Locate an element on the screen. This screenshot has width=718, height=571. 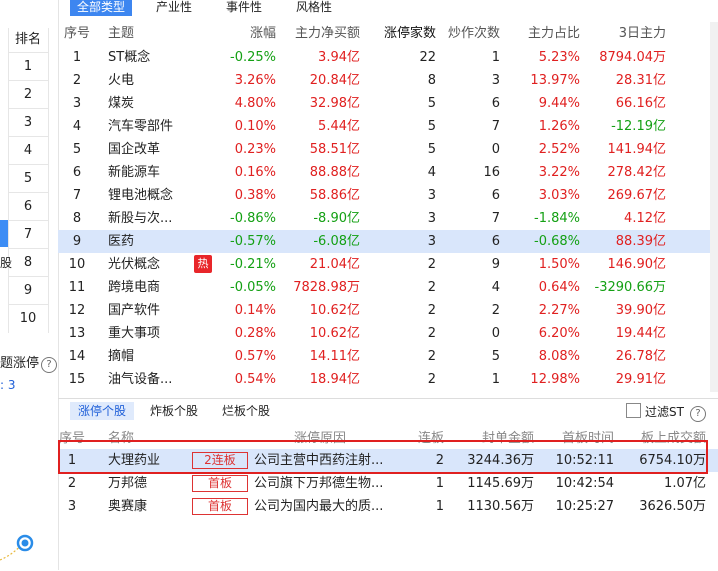
stock-row: 2 万邦德 公司旗下万邦德生物... 1 1145.69万 10:42:54 1.07亿 首板 is located at coordinates (388, 483).